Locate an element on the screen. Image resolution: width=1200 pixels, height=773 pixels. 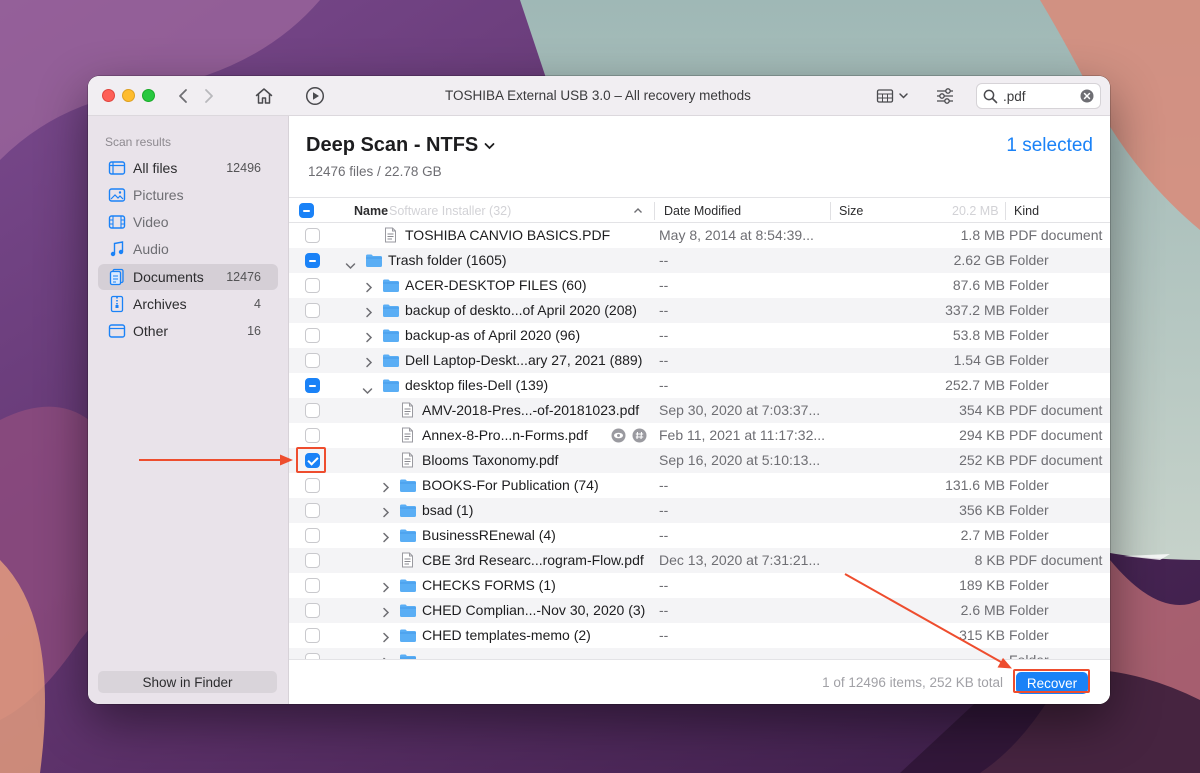
view-mode-button is located at coordinates (893, 96).